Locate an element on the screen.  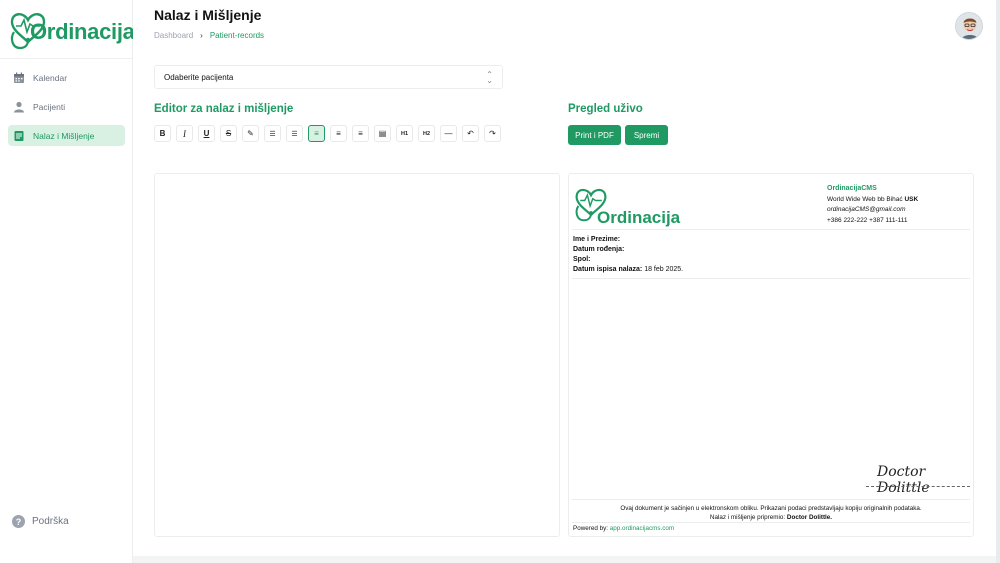
highlight-button: ✎ is located at coordinates (250, 133).